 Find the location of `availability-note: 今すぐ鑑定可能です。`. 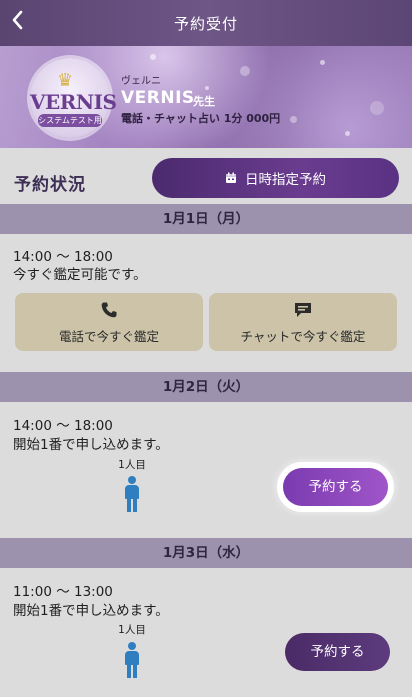

availability-note: 今すぐ鑑定可能です。 is located at coordinates (80, 275).